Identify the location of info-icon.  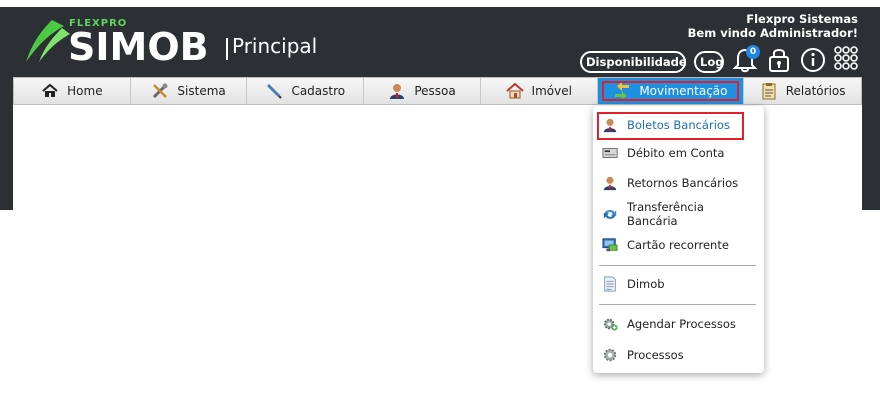
(813, 59).